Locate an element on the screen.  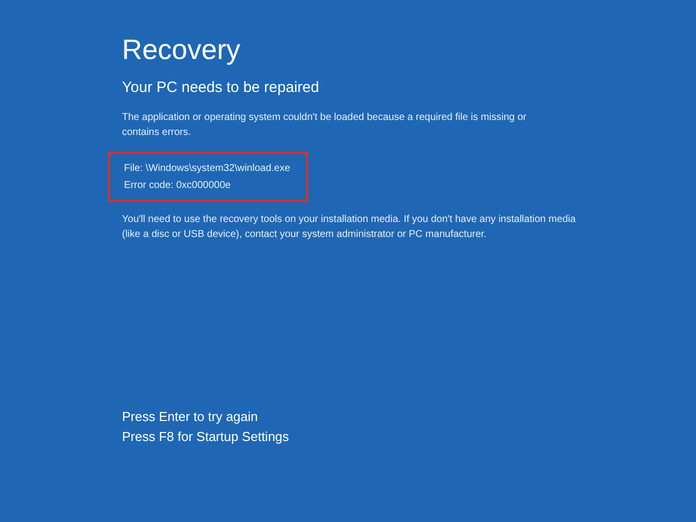
subtitle: Your PC needs to be repaired is located at coordinates (221, 88).